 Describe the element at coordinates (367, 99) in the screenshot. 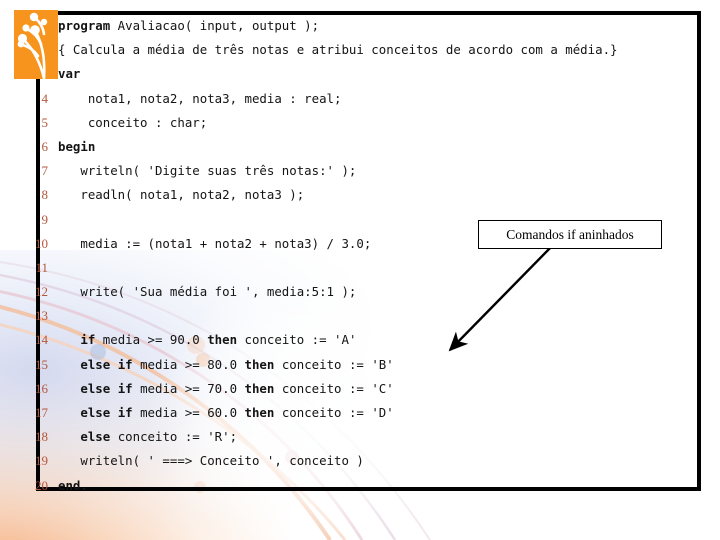

I see `code-line: 4 nota1, nota2, nota3, media : real;` at that location.